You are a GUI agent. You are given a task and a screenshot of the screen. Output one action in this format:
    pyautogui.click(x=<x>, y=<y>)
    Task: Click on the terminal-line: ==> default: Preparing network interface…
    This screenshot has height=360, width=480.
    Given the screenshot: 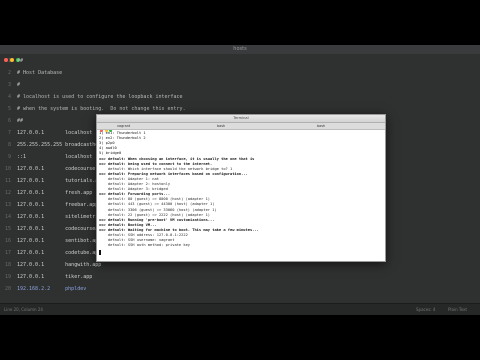 What is the action you would take?
    pyautogui.click(x=173, y=173)
    